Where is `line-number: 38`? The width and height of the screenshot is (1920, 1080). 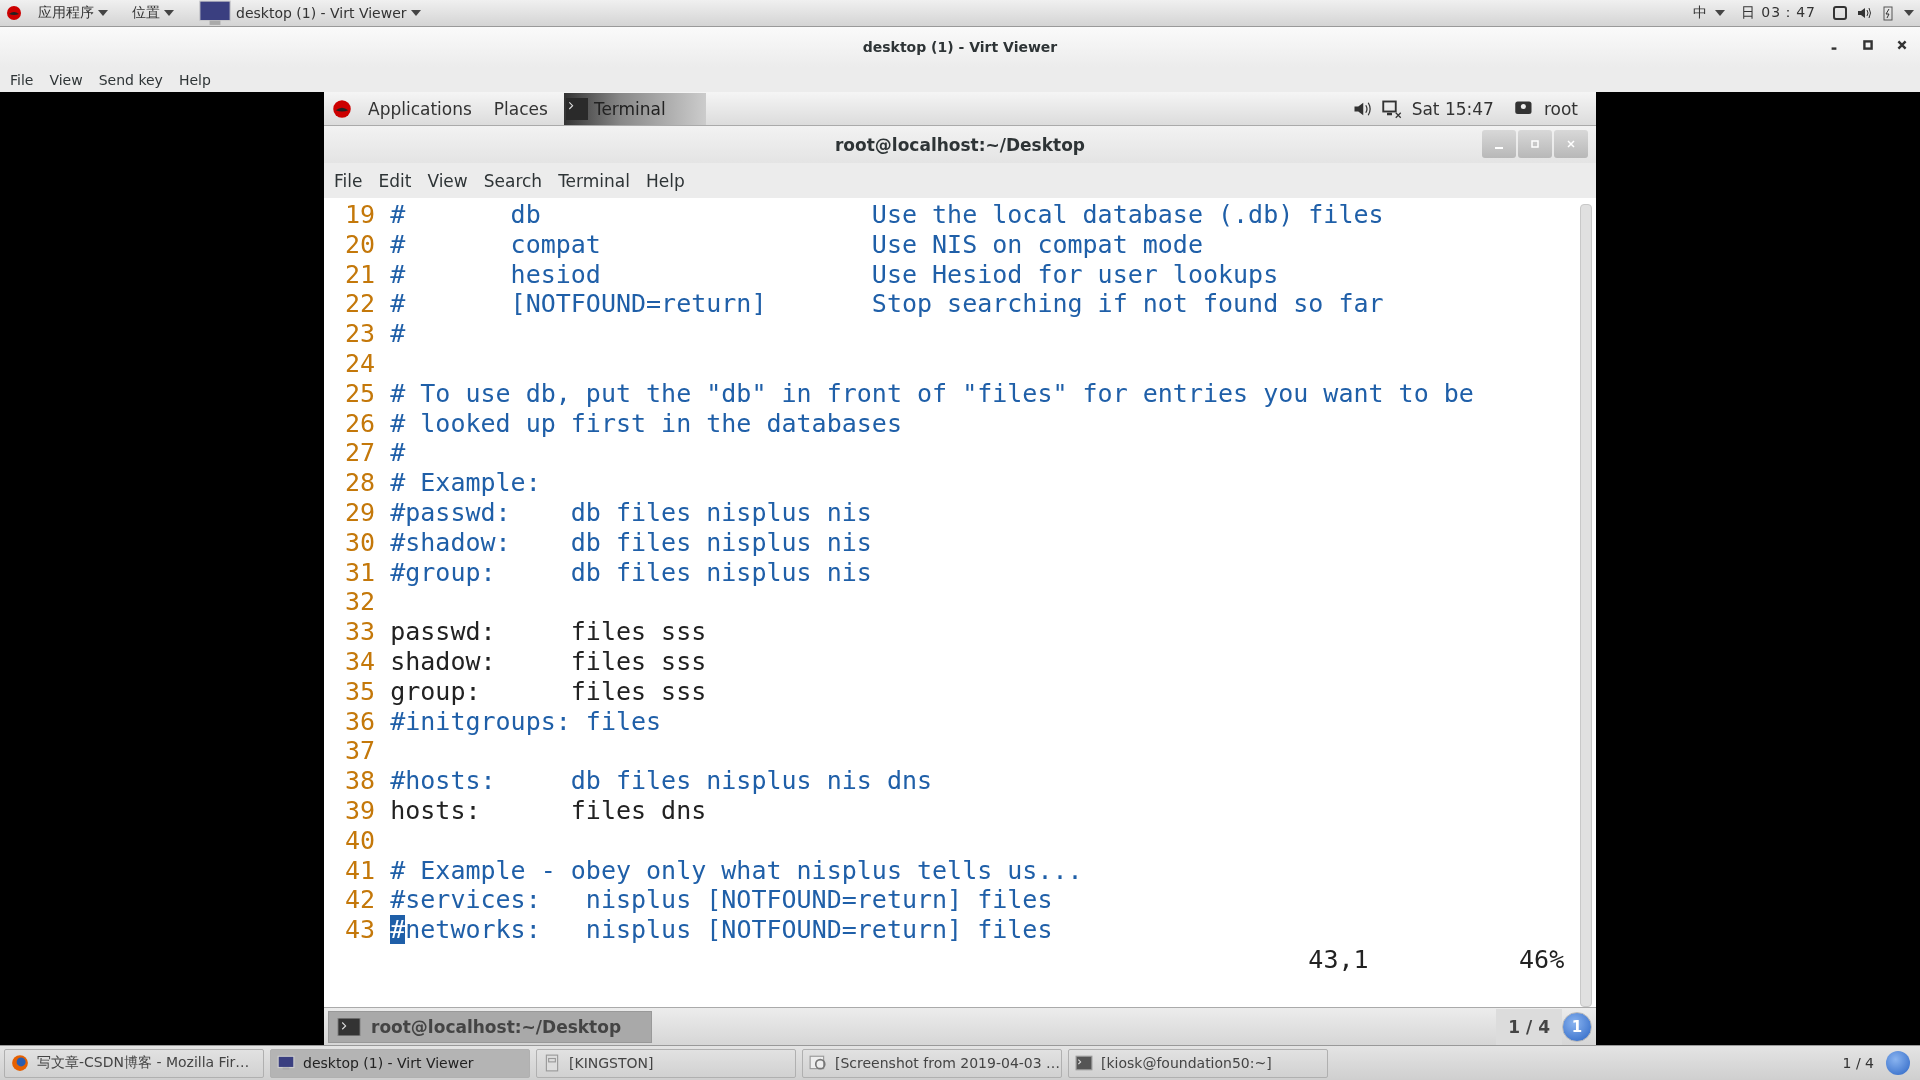
line-number: 38 is located at coordinates (360, 781).